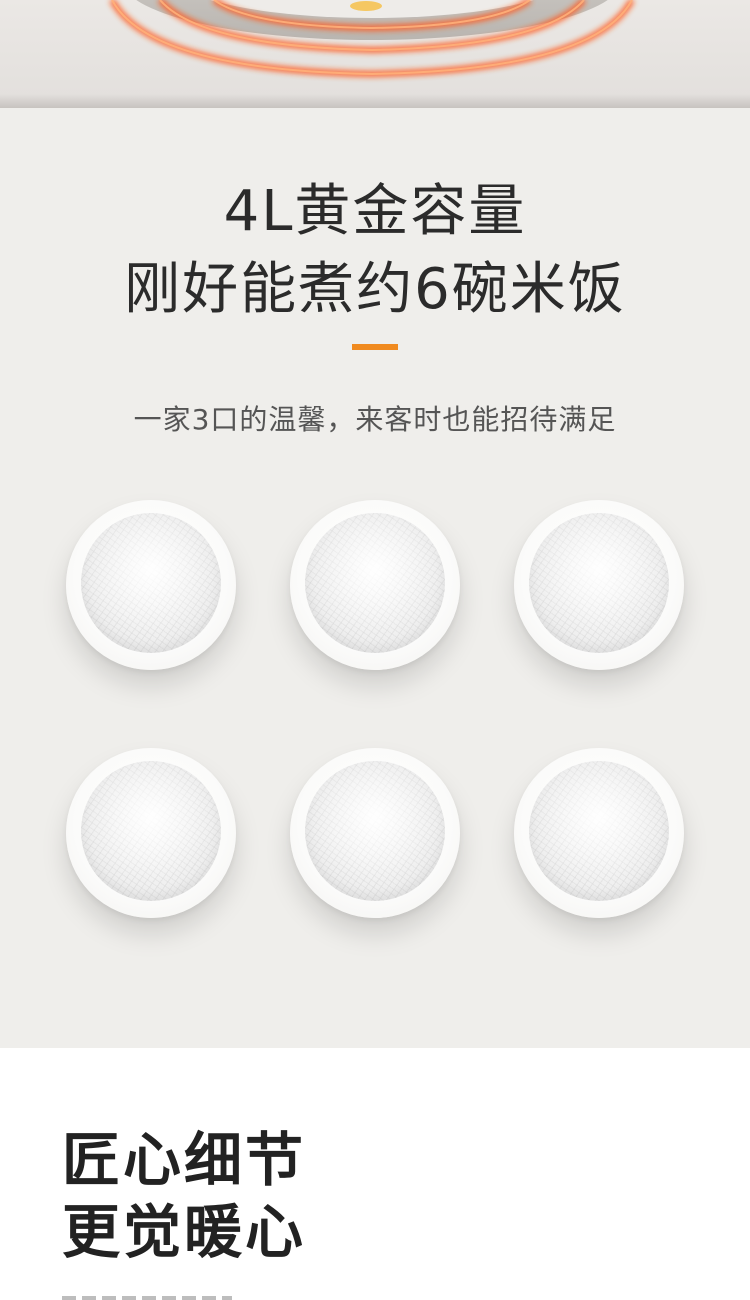 The width and height of the screenshot is (750, 1300). I want to click on capacity-subheadline: 刚好能煮约6碗米饭, so click(375, 289).